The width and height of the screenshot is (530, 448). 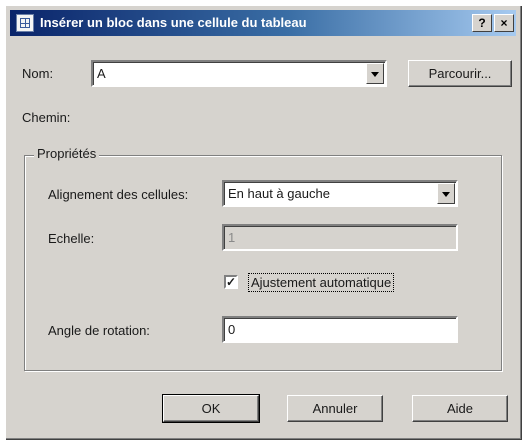 What do you see at coordinates (231, 282) in the screenshot?
I see `autofit-checkbox: ✓` at bounding box center [231, 282].